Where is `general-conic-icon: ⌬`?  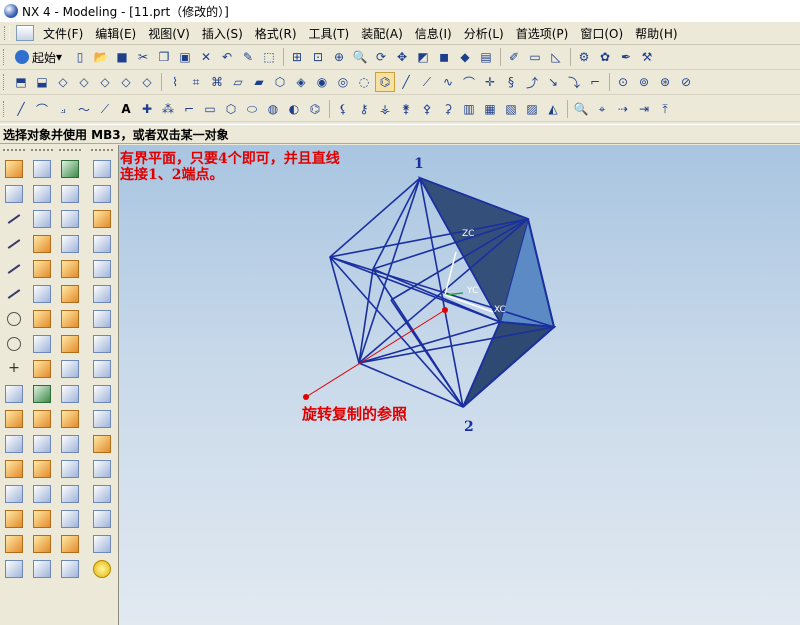 general-conic-icon: ⌬ is located at coordinates (315, 109).